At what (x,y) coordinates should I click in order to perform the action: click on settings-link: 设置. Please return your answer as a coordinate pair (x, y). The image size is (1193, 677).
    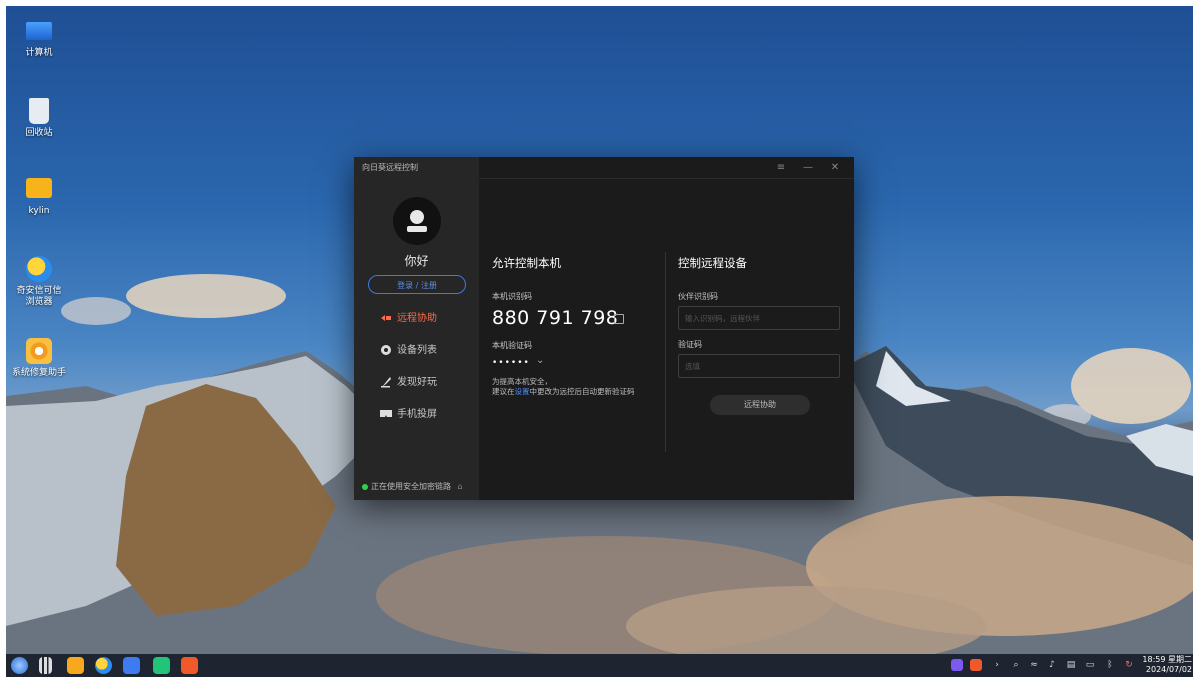
    Looking at the image, I should click on (522, 391).